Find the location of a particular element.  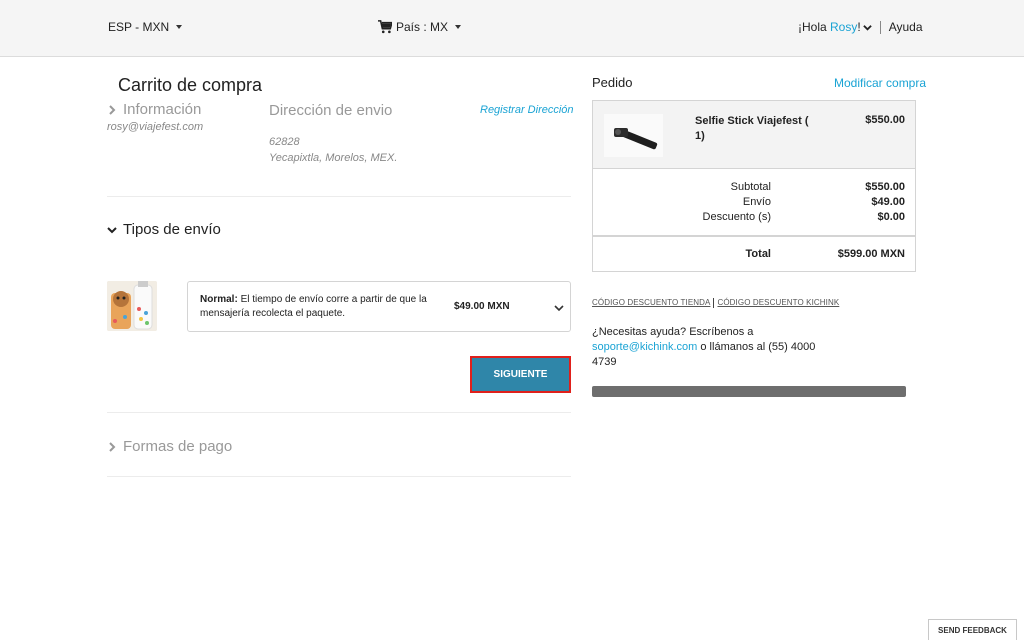

greeting-prefix: ¡Hola is located at coordinates (814, 27).